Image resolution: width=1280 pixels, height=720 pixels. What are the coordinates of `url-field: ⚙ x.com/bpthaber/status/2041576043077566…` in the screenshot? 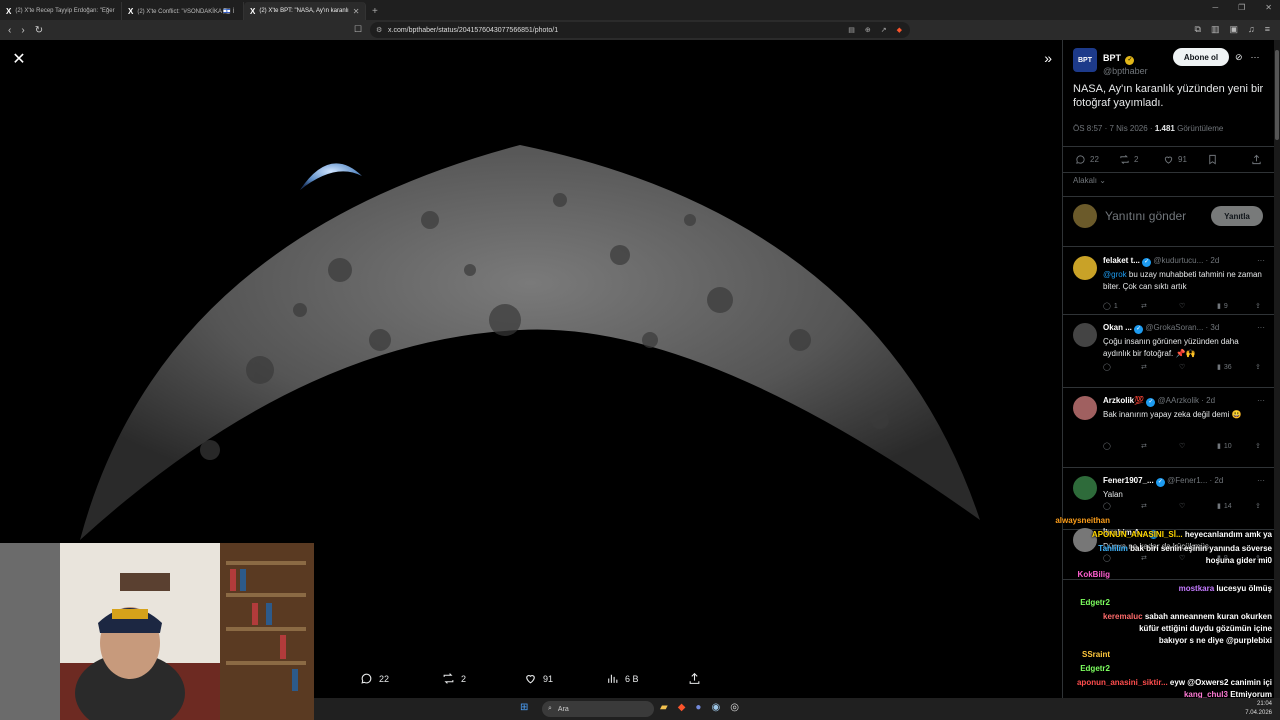 It's located at (640, 30).